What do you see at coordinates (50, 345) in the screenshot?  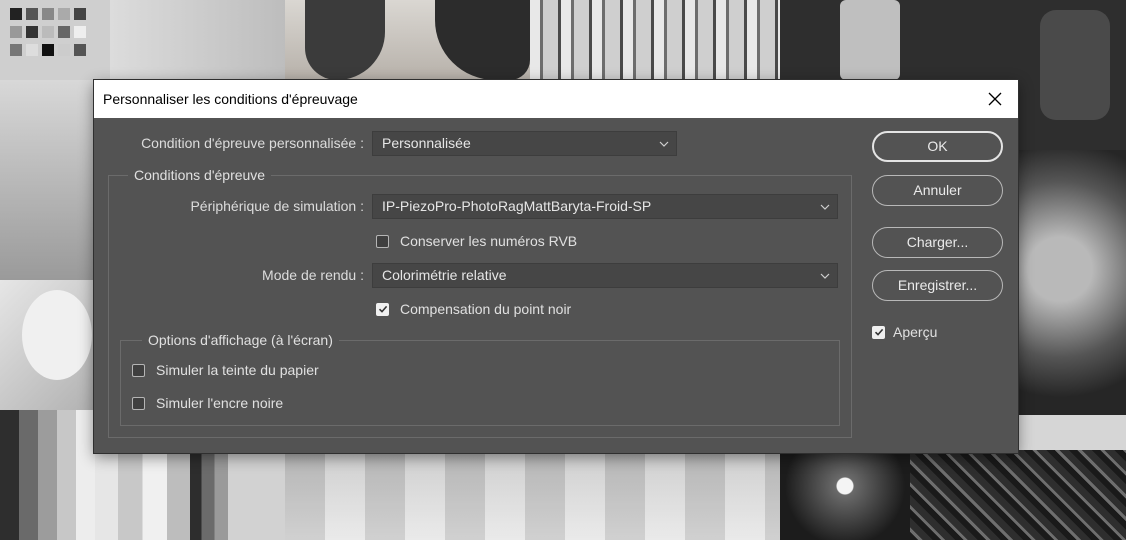 I see `baby-portrait-photo` at bounding box center [50, 345].